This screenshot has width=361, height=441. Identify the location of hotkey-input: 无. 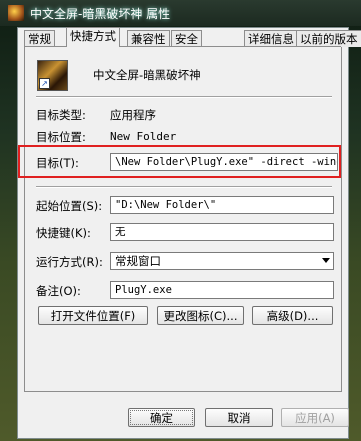
(222, 232).